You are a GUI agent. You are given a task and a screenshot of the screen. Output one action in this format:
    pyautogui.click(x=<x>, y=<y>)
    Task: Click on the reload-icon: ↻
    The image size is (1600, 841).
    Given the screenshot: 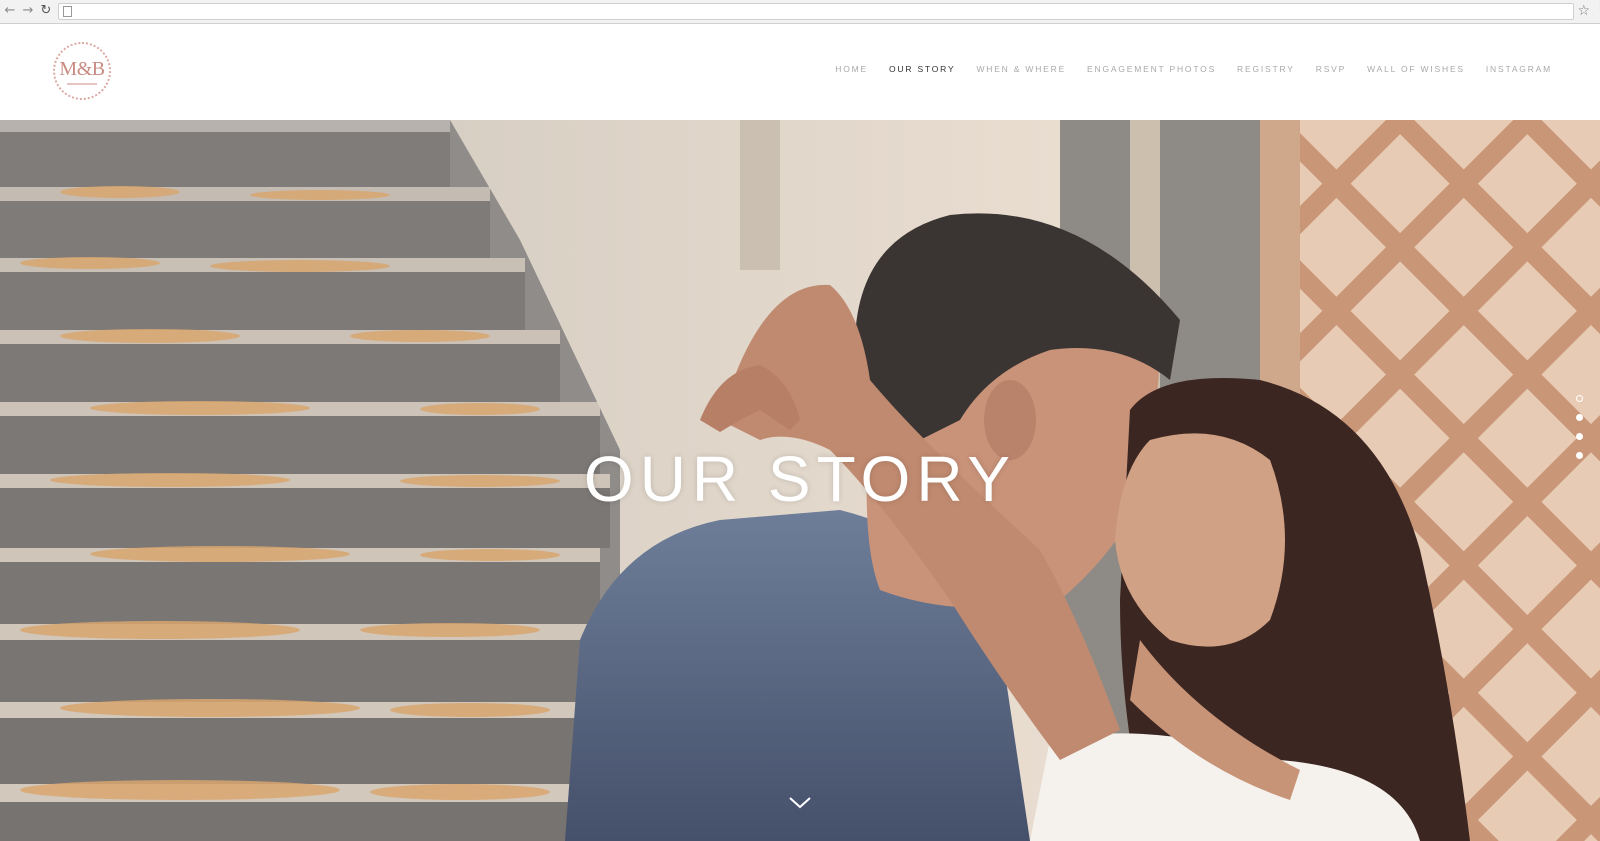 What is the action you would take?
    pyautogui.click(x=46, y=11)
    